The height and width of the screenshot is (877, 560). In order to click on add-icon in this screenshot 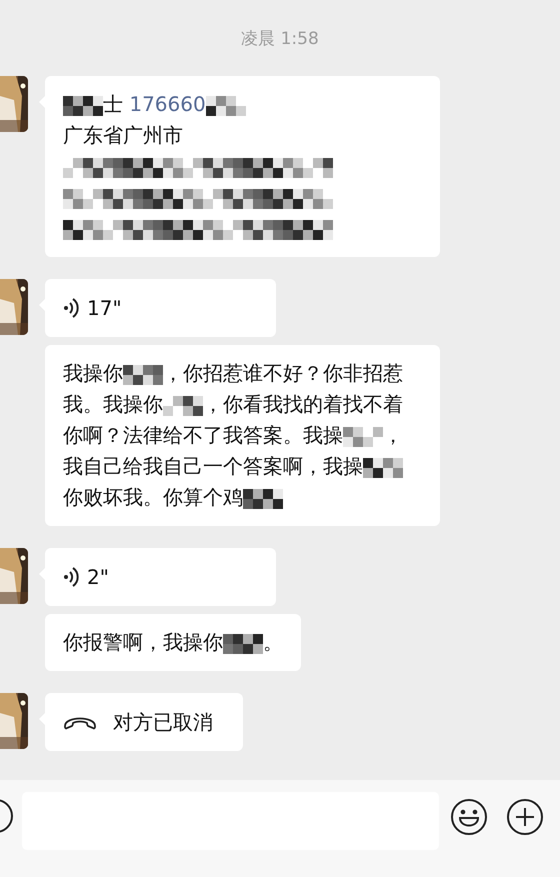, I will do `click(525, 817)`.